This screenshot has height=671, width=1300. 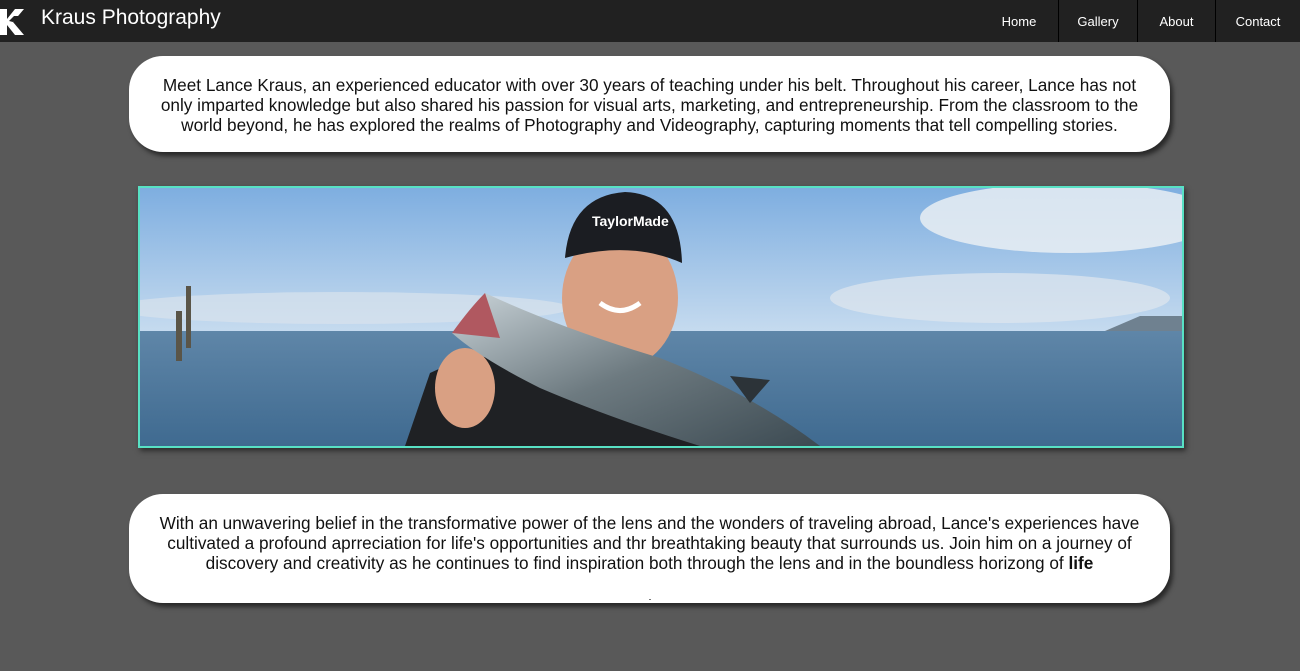 I want to click on nav-home-link: Home, so click(x=1018, y=21).